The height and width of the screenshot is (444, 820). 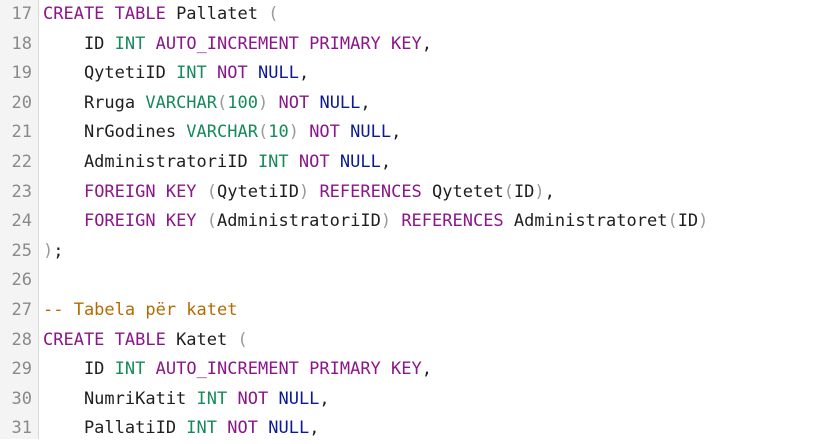 I want to click on line-number: 20, so click(x=21, y=102).